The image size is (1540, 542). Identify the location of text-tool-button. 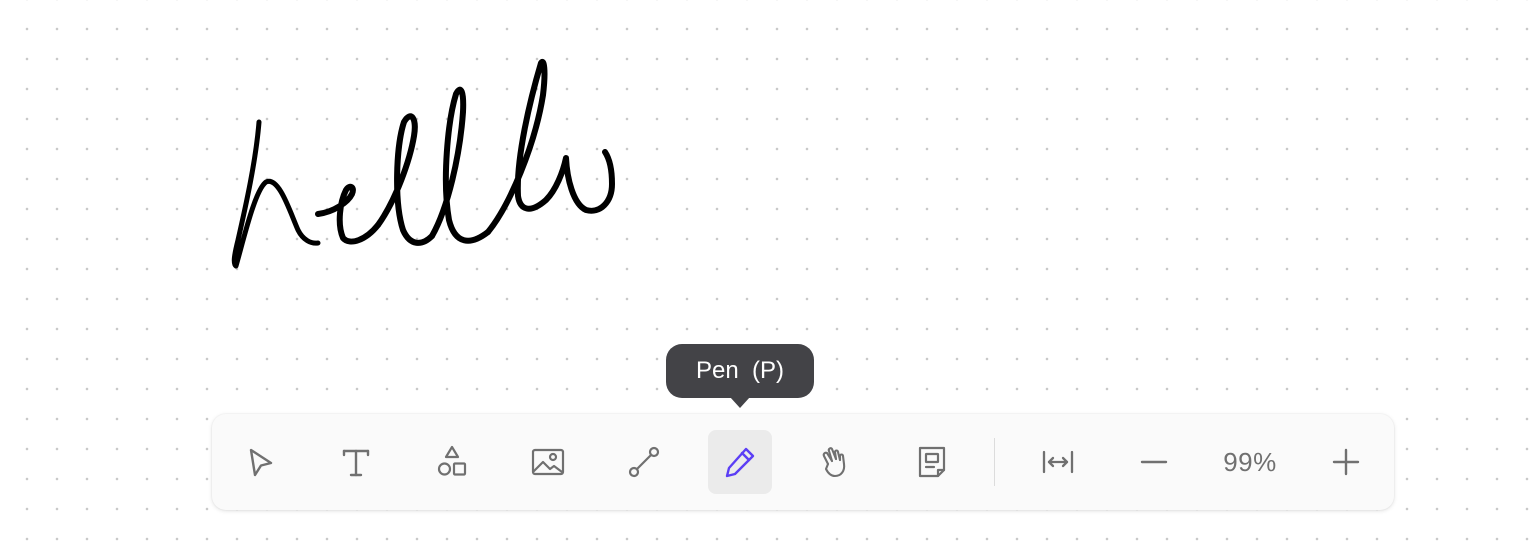
(356, 462).